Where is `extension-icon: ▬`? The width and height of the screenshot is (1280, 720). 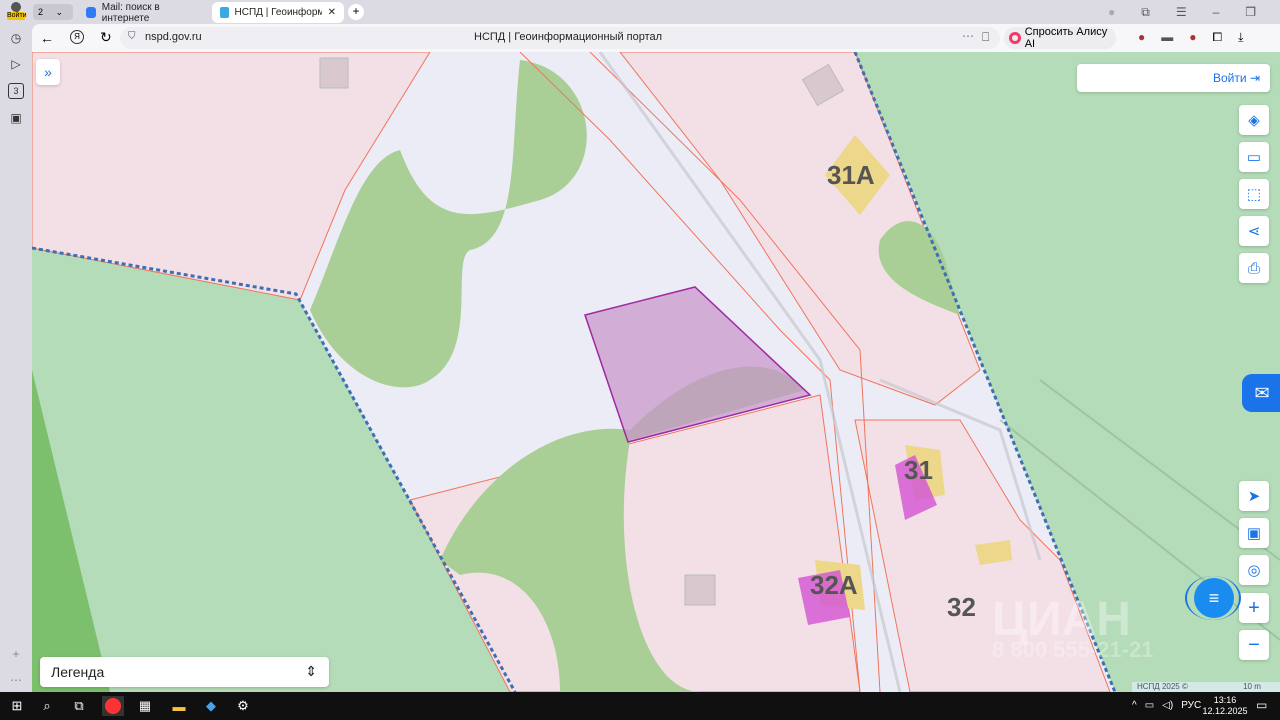
extension-icon: ▬ is located at coordinates (1167, 37).